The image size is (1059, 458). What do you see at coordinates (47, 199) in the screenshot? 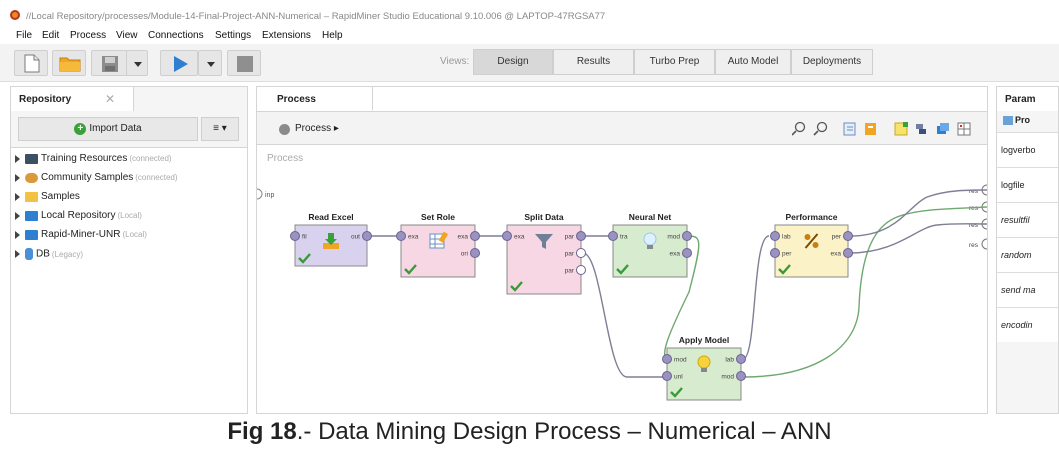
I see `repository-item-samples: Samples` at bounding box center [47, 199].